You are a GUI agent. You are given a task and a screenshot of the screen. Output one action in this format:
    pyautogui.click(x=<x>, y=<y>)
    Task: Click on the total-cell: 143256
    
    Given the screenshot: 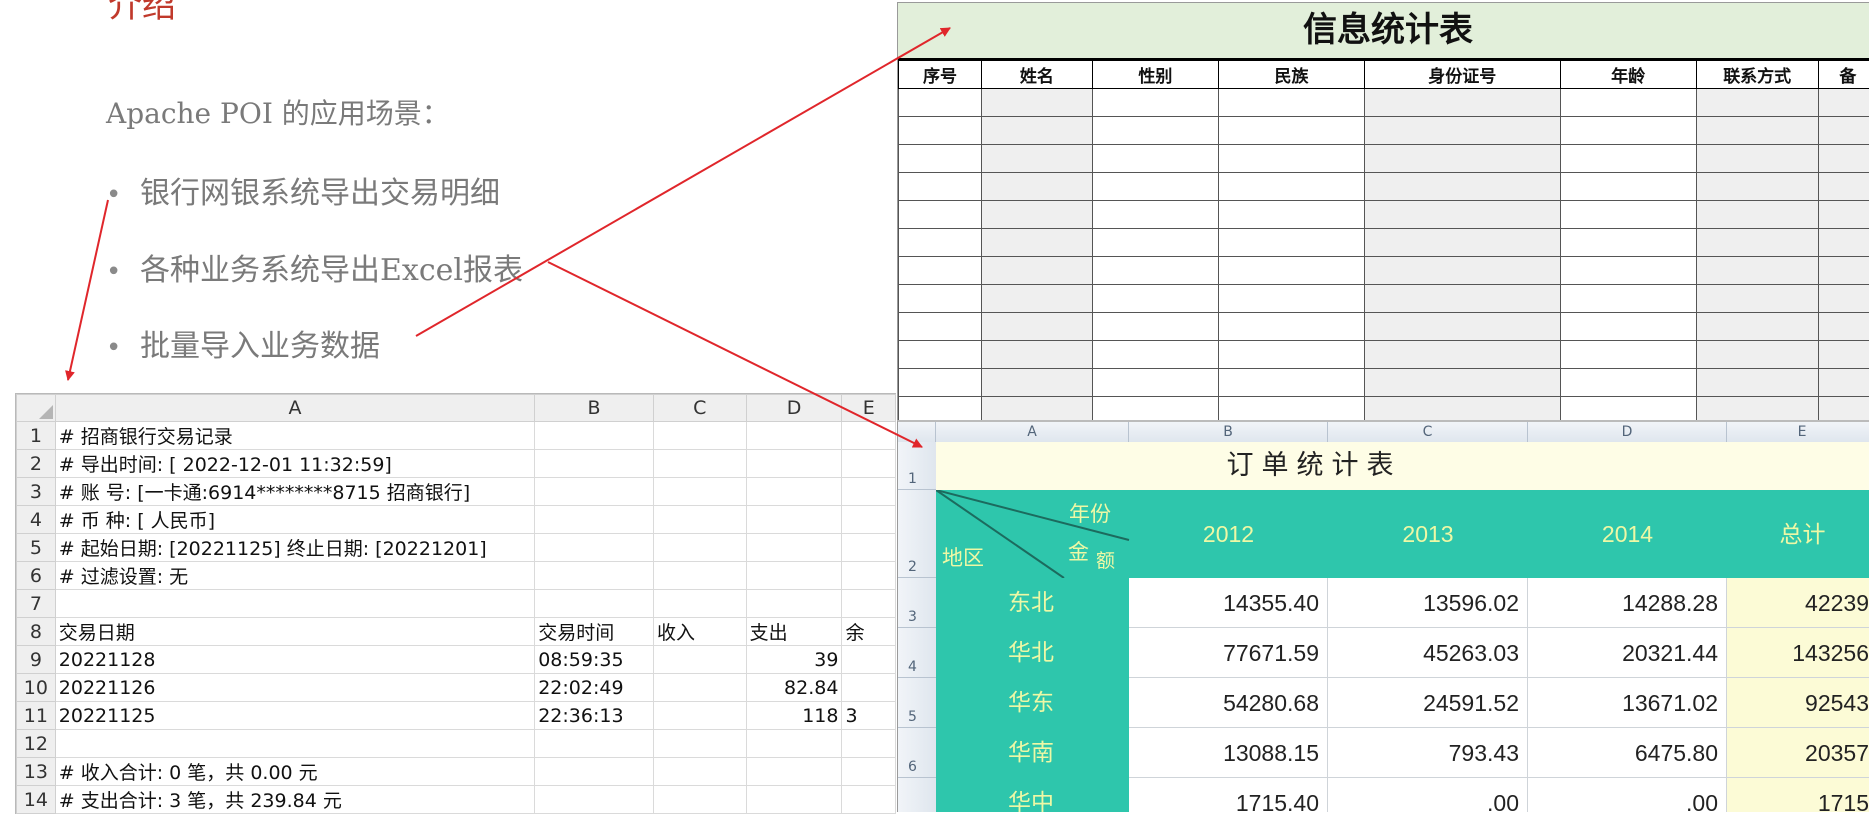 What is the action you would take?
    pyautogui.click(x=1798, y=653)
    